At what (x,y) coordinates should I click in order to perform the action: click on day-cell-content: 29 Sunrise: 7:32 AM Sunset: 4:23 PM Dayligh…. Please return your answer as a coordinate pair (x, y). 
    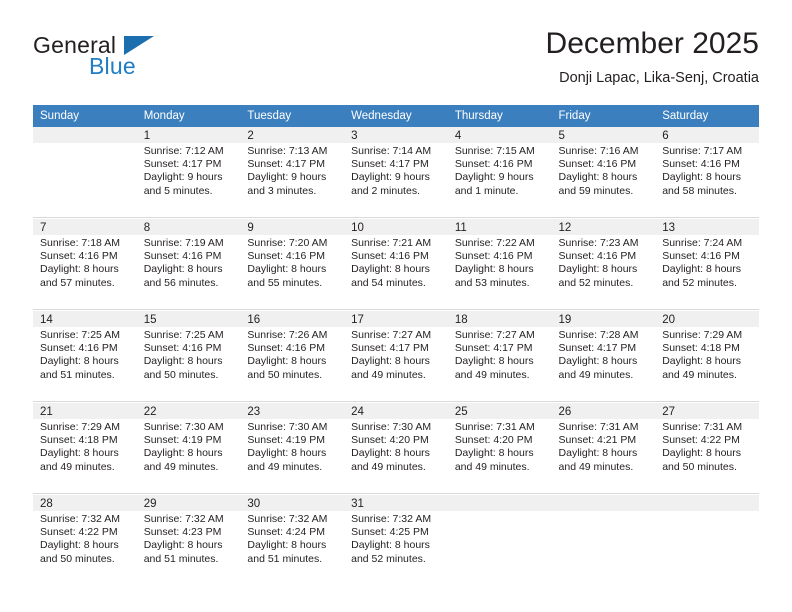
    Looking at the image, I should click on (188, 540).